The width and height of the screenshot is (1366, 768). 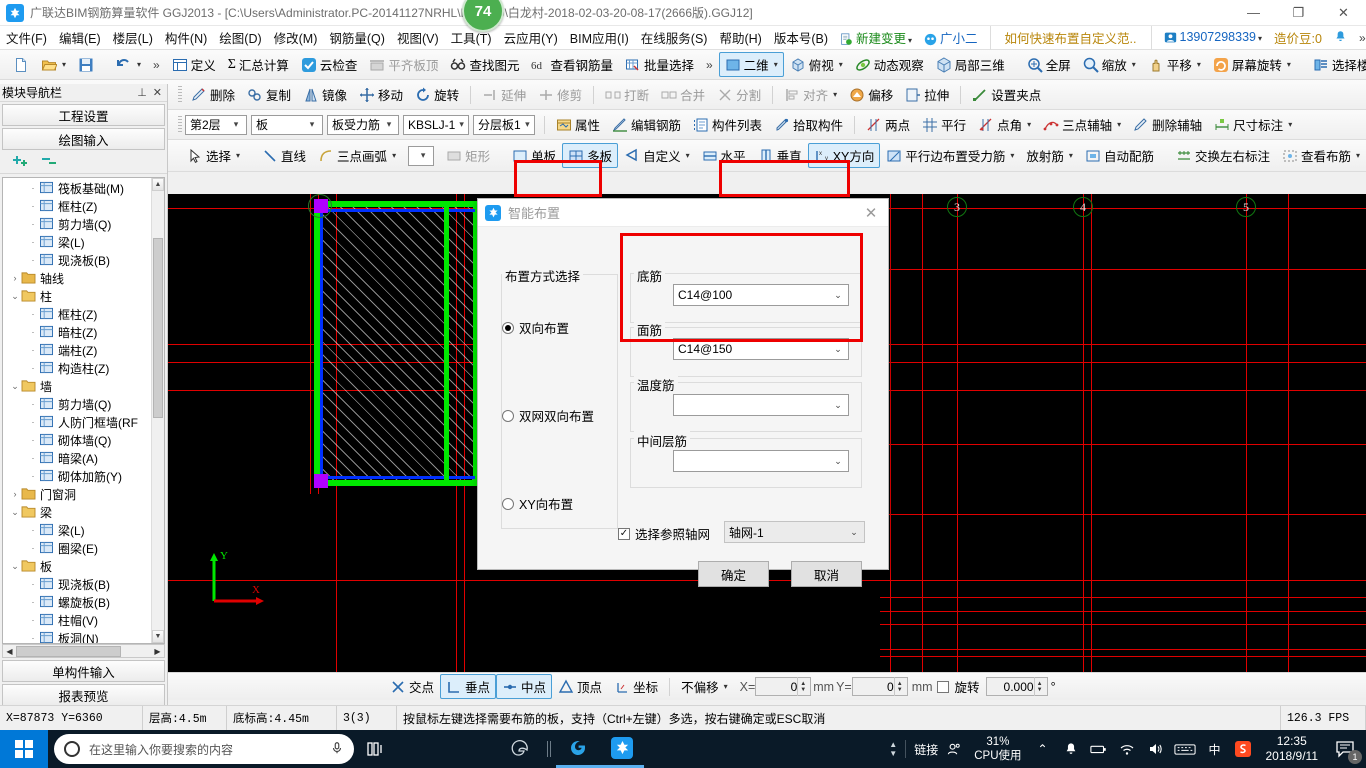 I want to click on split-button: 分割, so click(x=739, y=94).